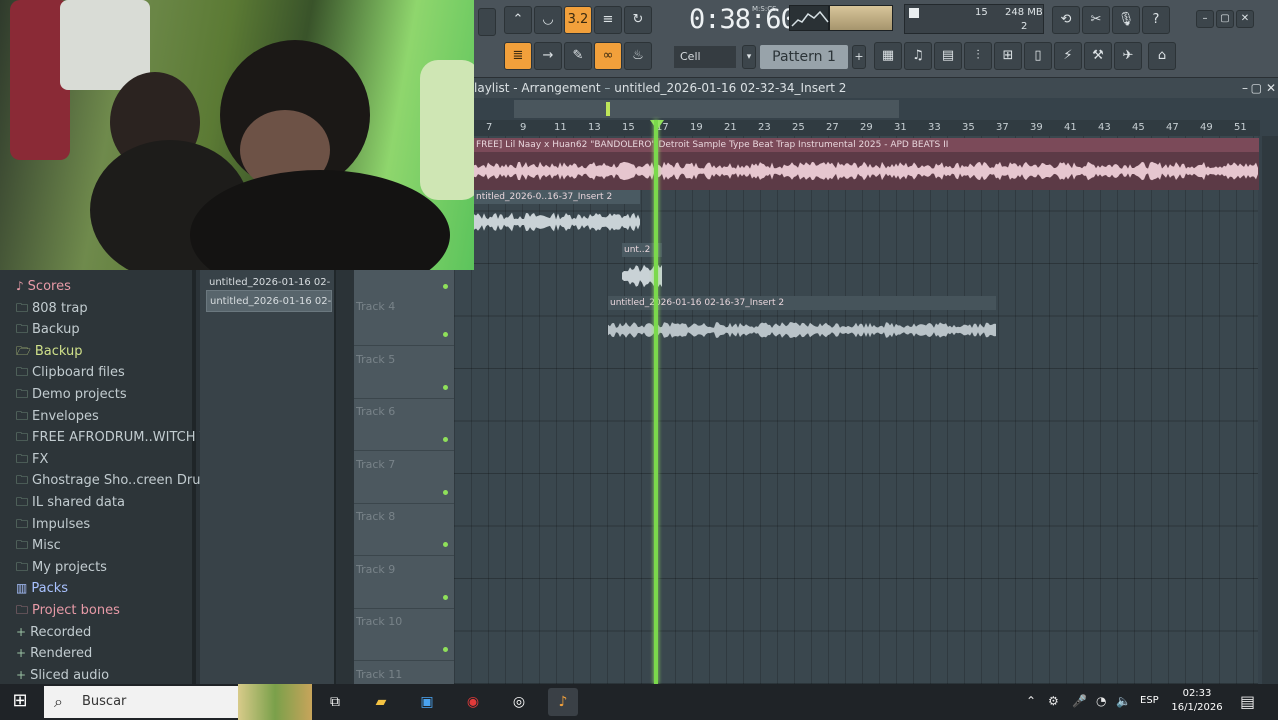 The width and height of the screenshot is (1278, 720). I want to click on song-time-display: 0:38:60, so click(743, 19).